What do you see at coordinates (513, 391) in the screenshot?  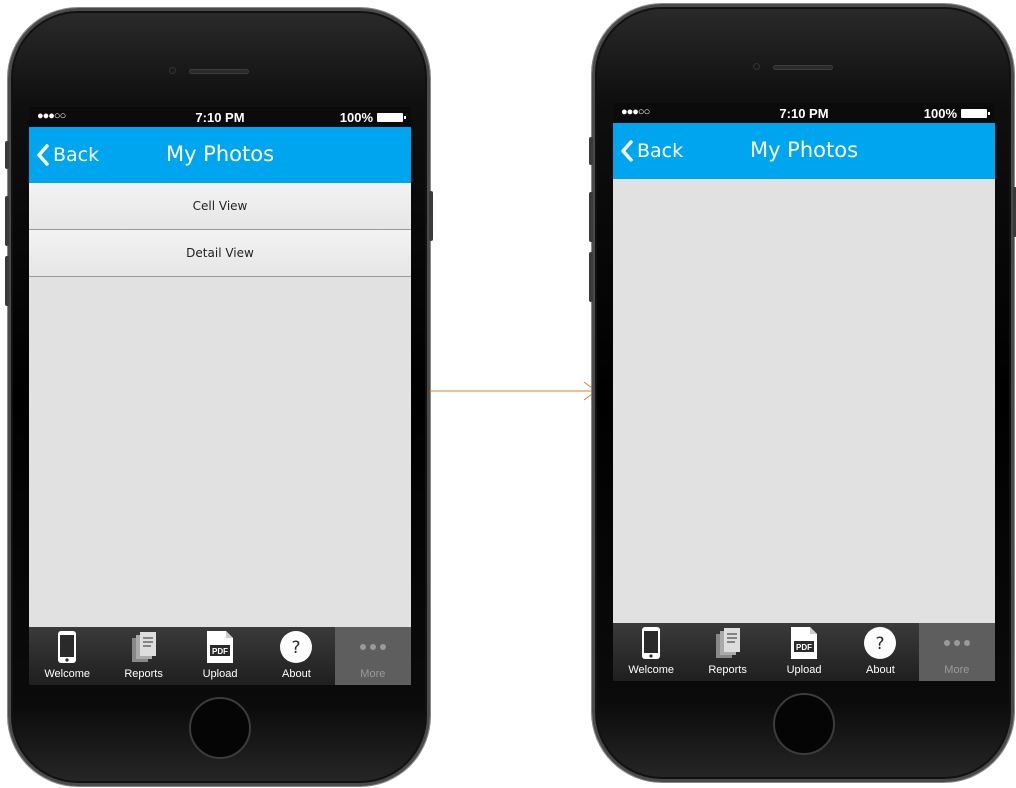 I see `transition-arrow` at bounding box center [513, 391].